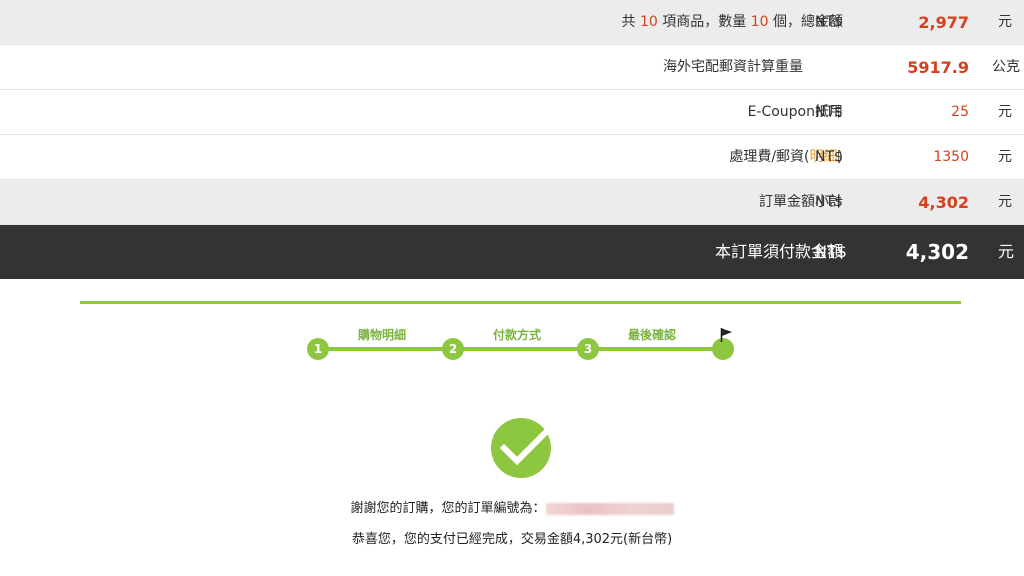  Describe the element at coordinates (1006, 67) in the screenshot. I see `weight-unit: 公克` at that location.